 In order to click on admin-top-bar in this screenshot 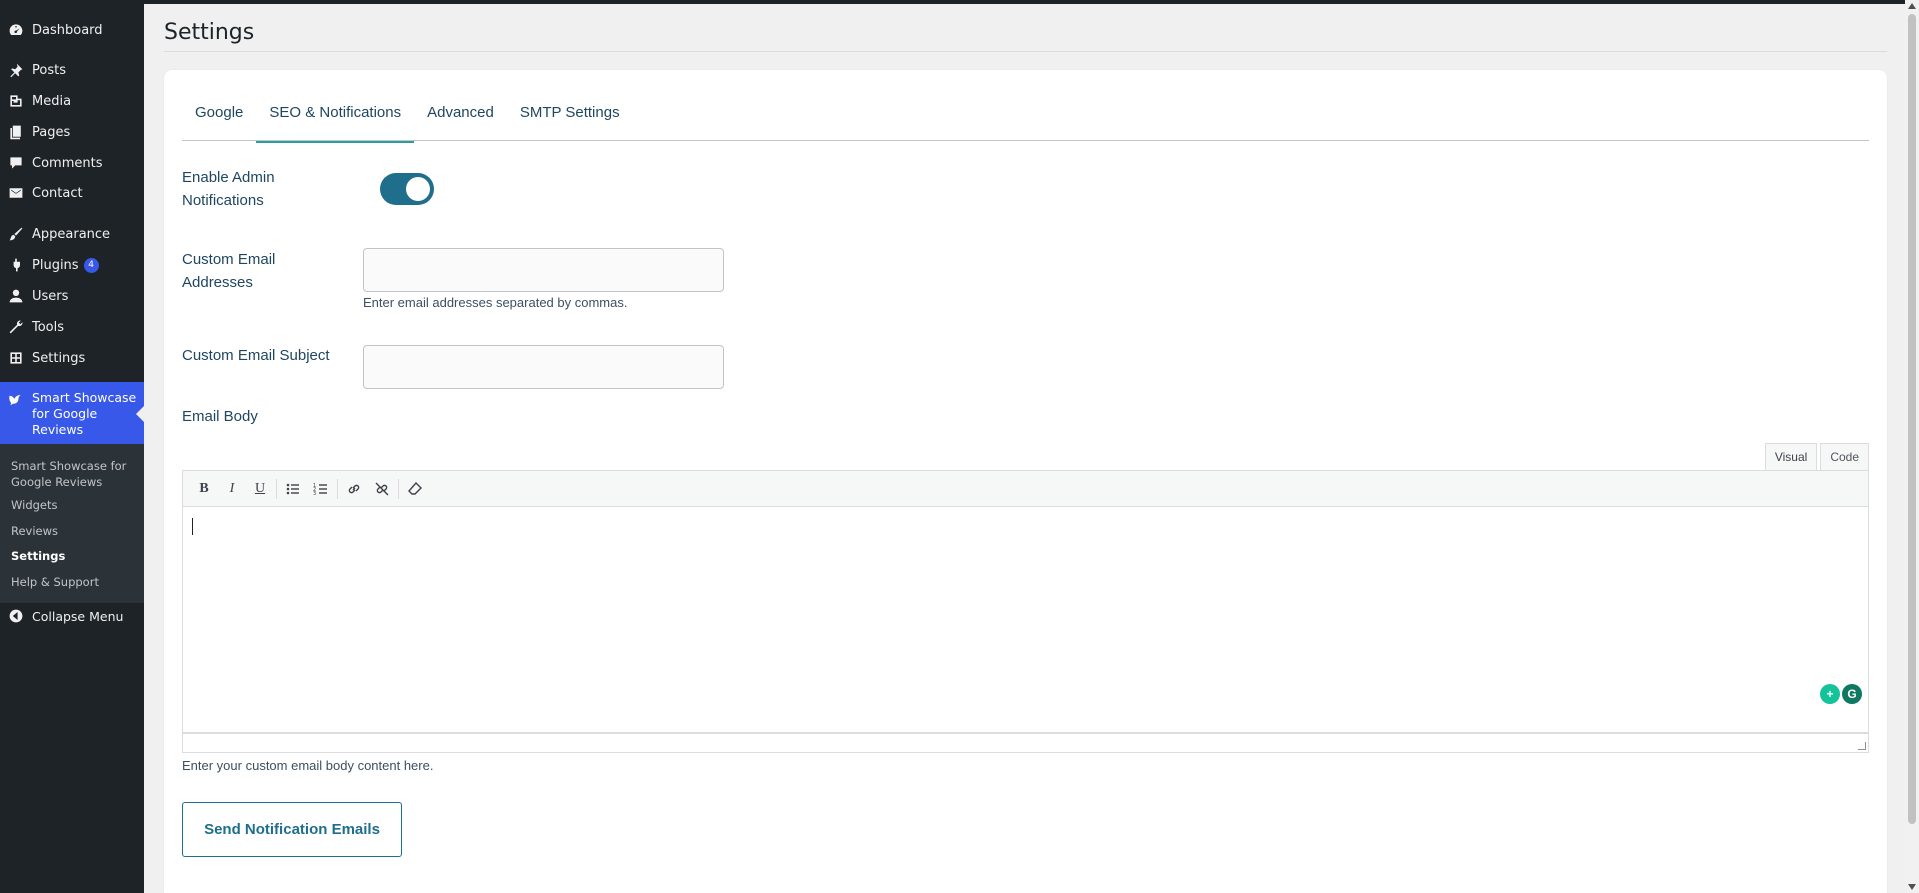, I will do `click(959, 2)`.